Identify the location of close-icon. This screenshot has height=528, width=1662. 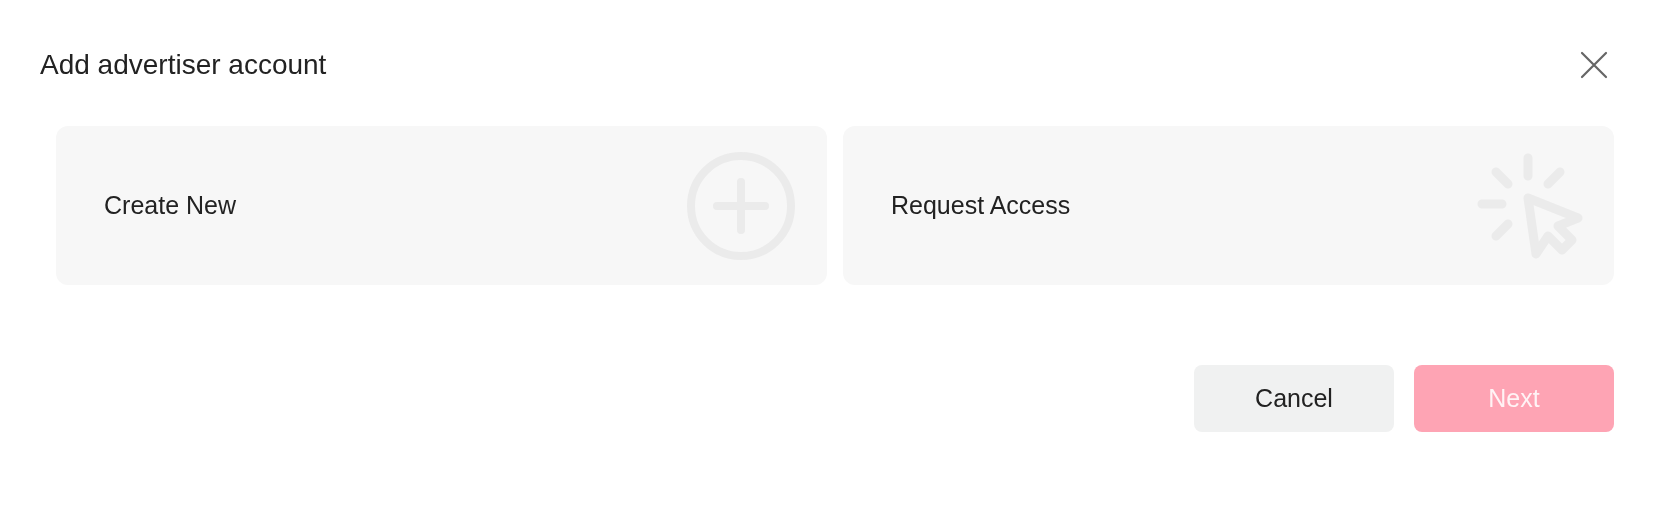
(1594, 65).